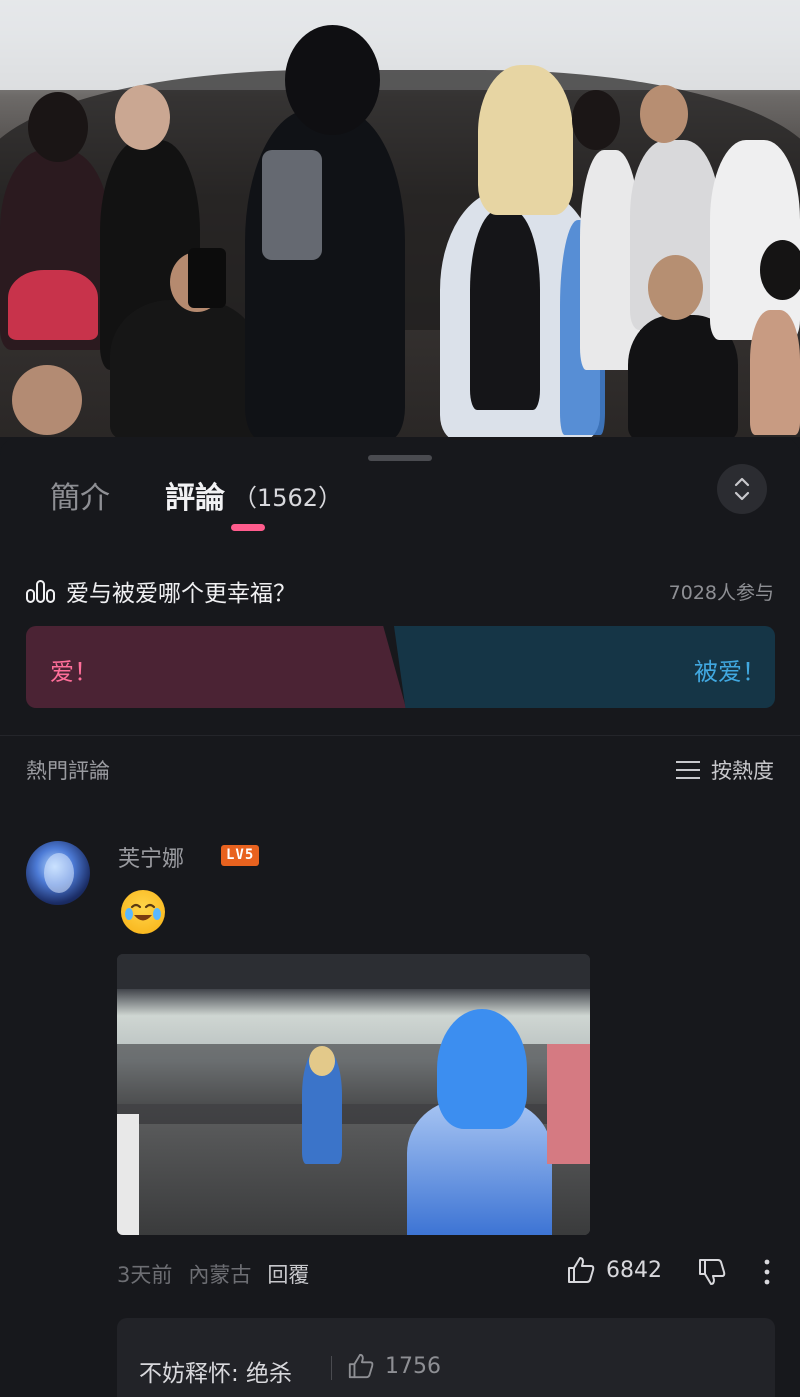  Describe the element at coordinates (525, 140) in the screenshot. I see `video-head-blonde` at that location.